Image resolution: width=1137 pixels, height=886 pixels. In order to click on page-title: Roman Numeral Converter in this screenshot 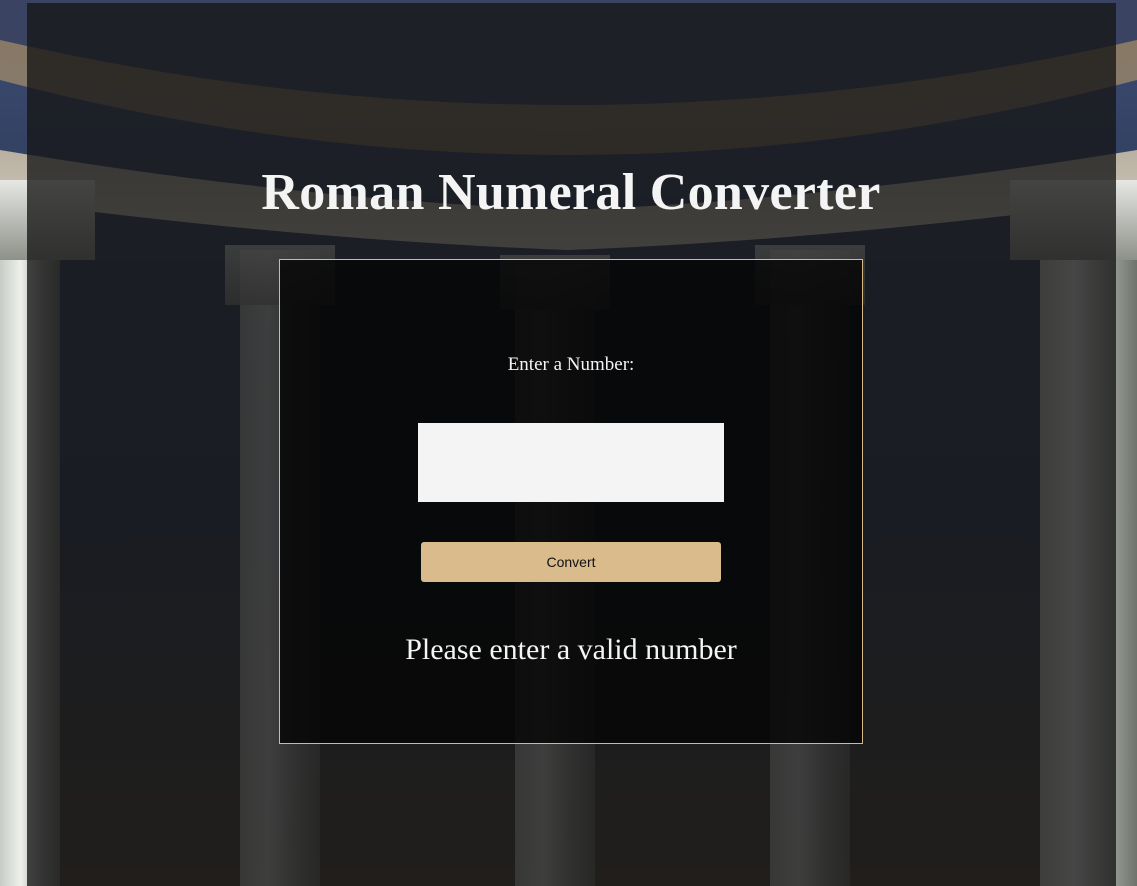, I will do `click(571, 192)`.